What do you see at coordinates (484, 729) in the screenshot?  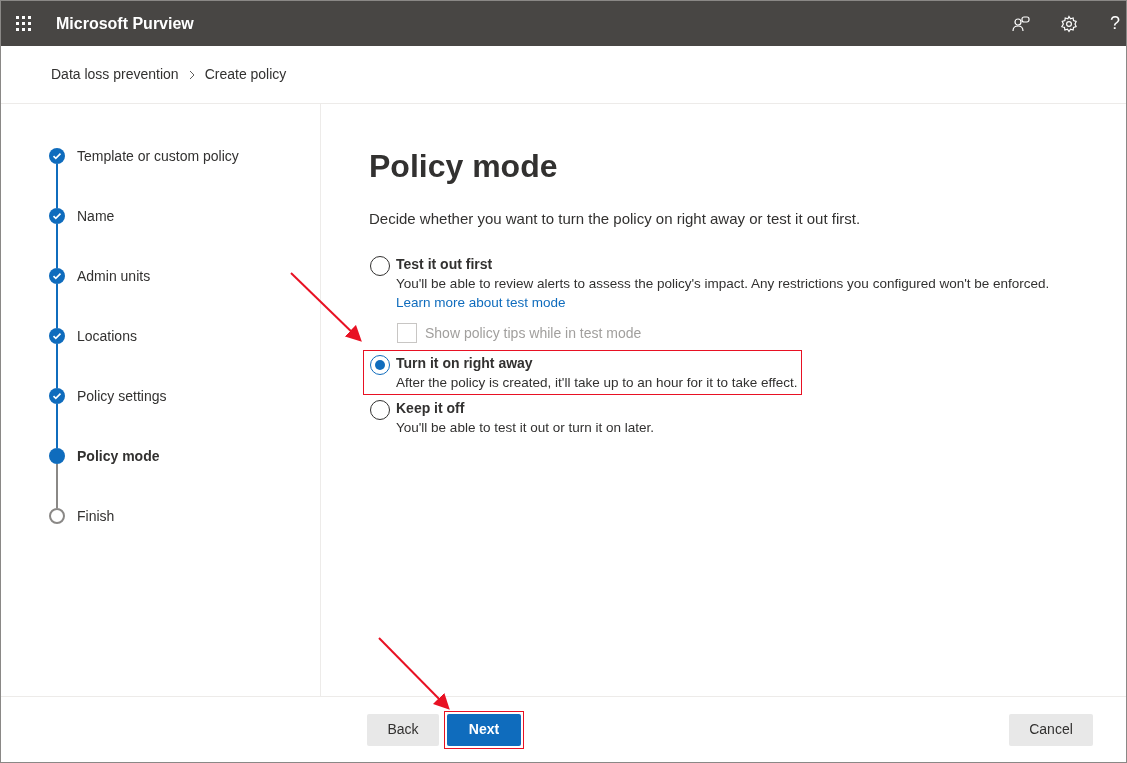 I see `next-button: Next` at bounding box center [484, 729].